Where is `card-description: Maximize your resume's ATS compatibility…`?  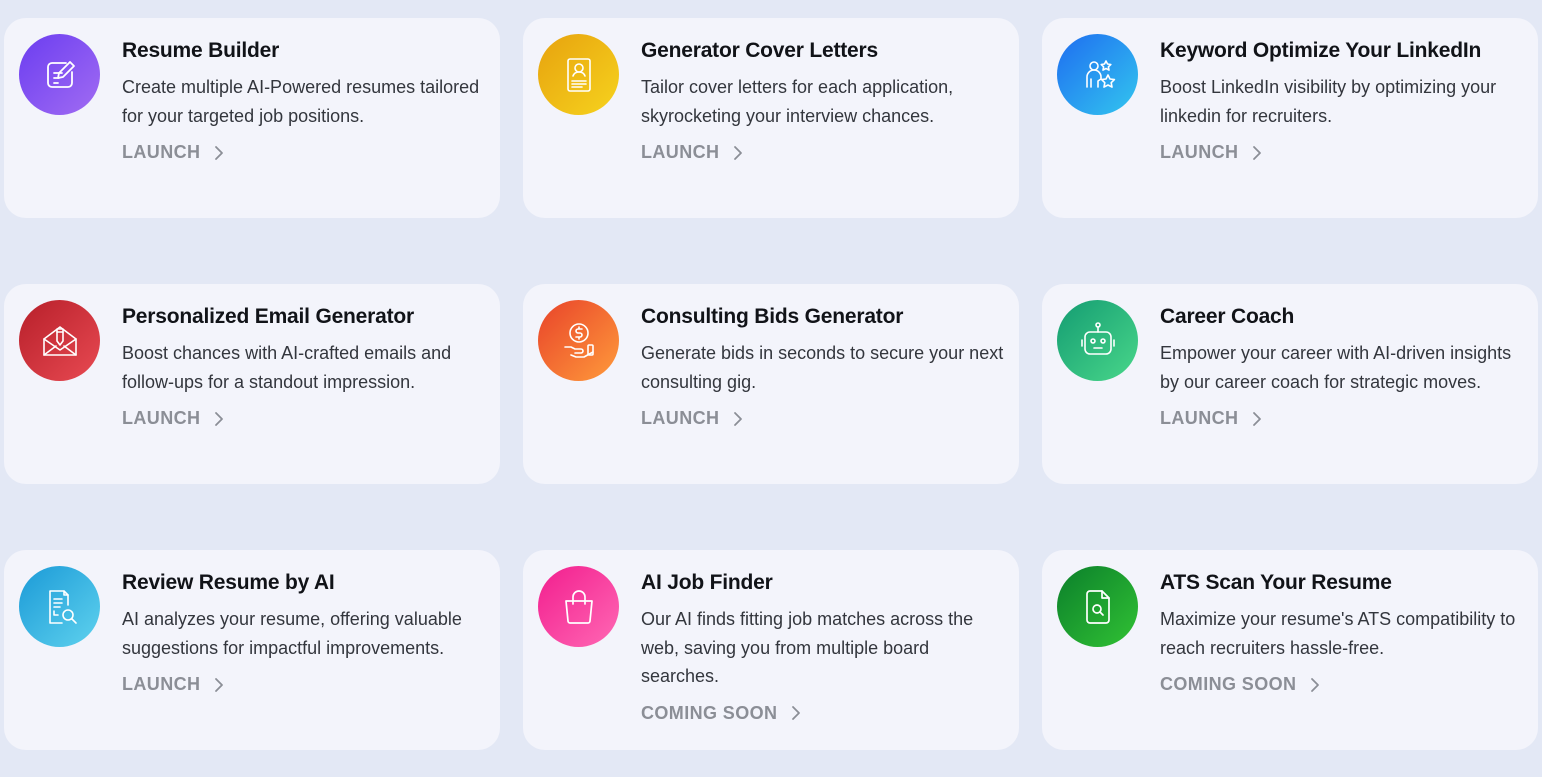
card-description: Maximize your resume's ATS compatibility… is located at coordinates (1338, 633).